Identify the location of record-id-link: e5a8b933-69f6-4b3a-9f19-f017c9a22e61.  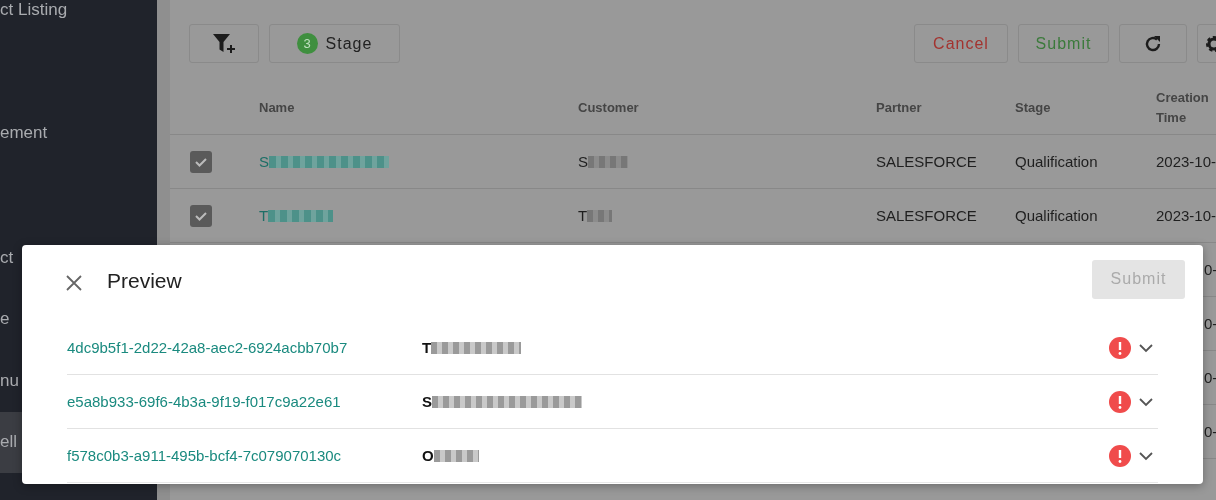
(244, 401).